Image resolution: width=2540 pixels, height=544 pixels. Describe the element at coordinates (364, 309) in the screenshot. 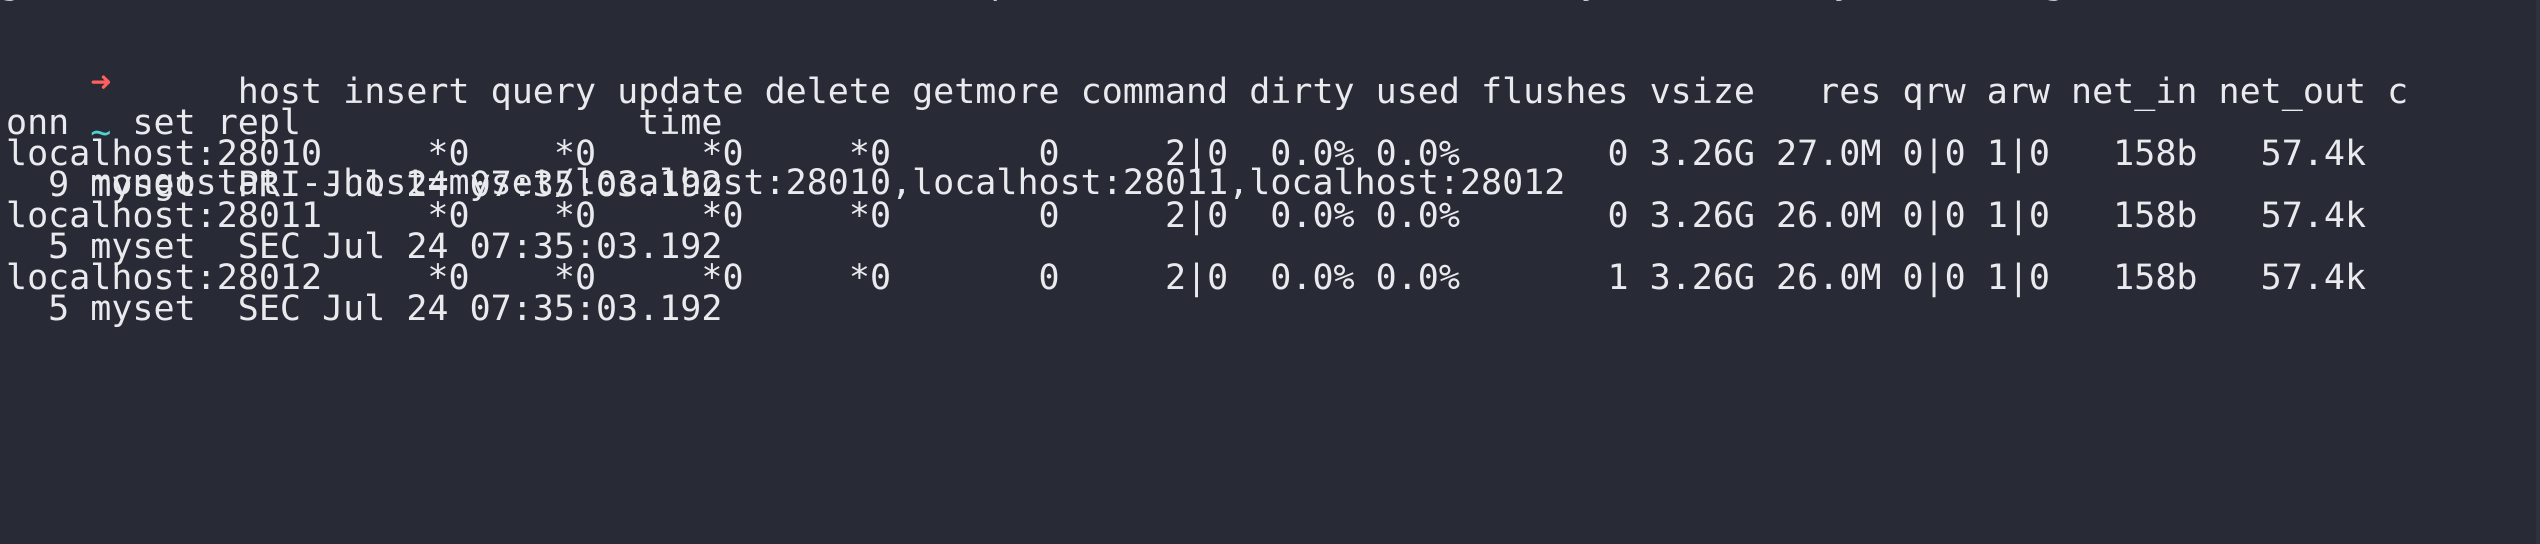

I see `stats-row-3-line-2: 5 myset SEC Jul 24 07:35:03.192` at that location.